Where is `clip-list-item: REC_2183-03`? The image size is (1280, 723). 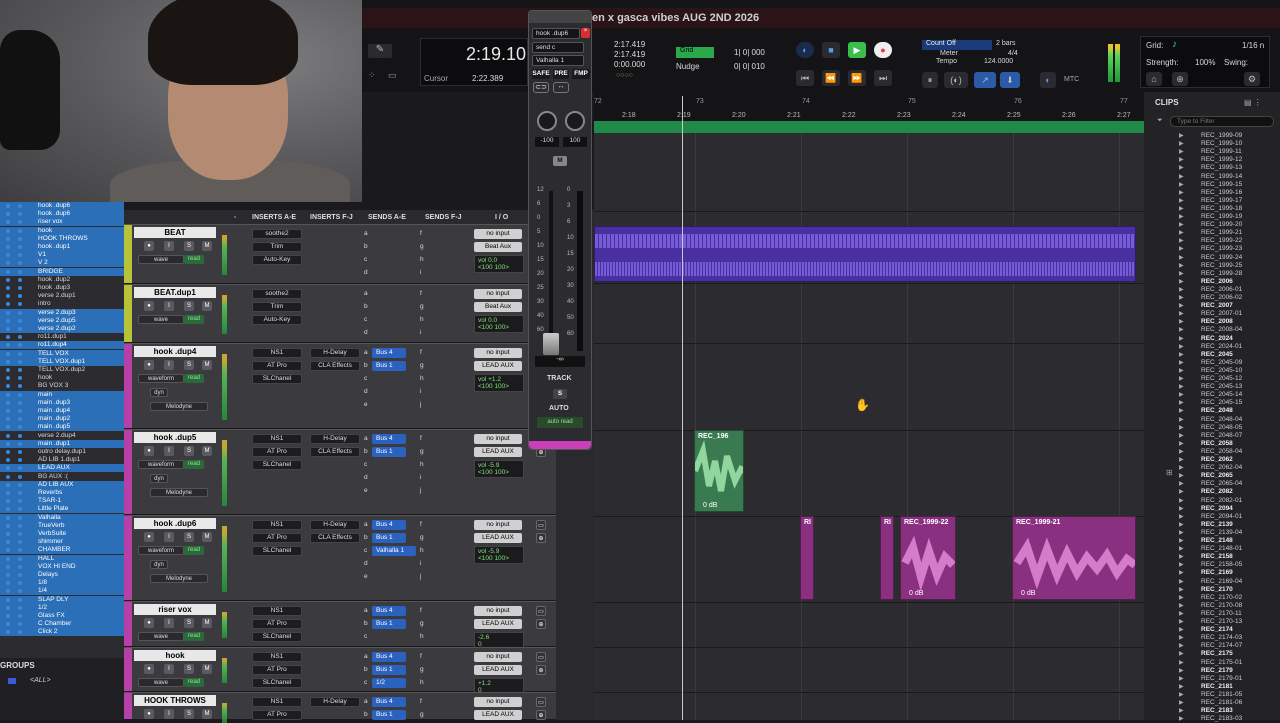
clip-list-item: REC_2183-03 is located at coordinates (1221, 719).